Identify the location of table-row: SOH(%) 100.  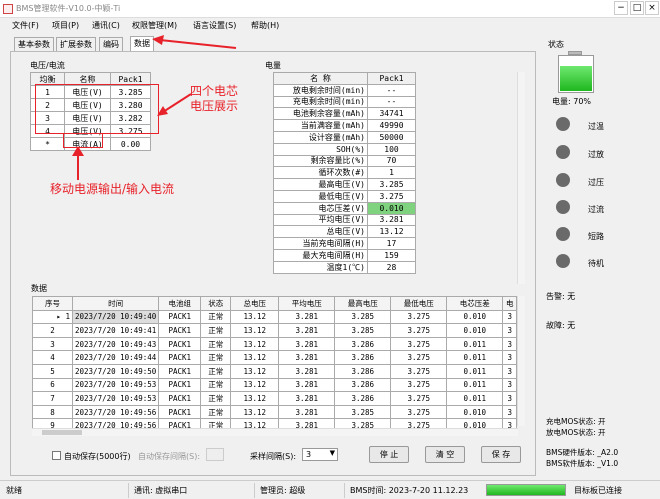
(344, 149).